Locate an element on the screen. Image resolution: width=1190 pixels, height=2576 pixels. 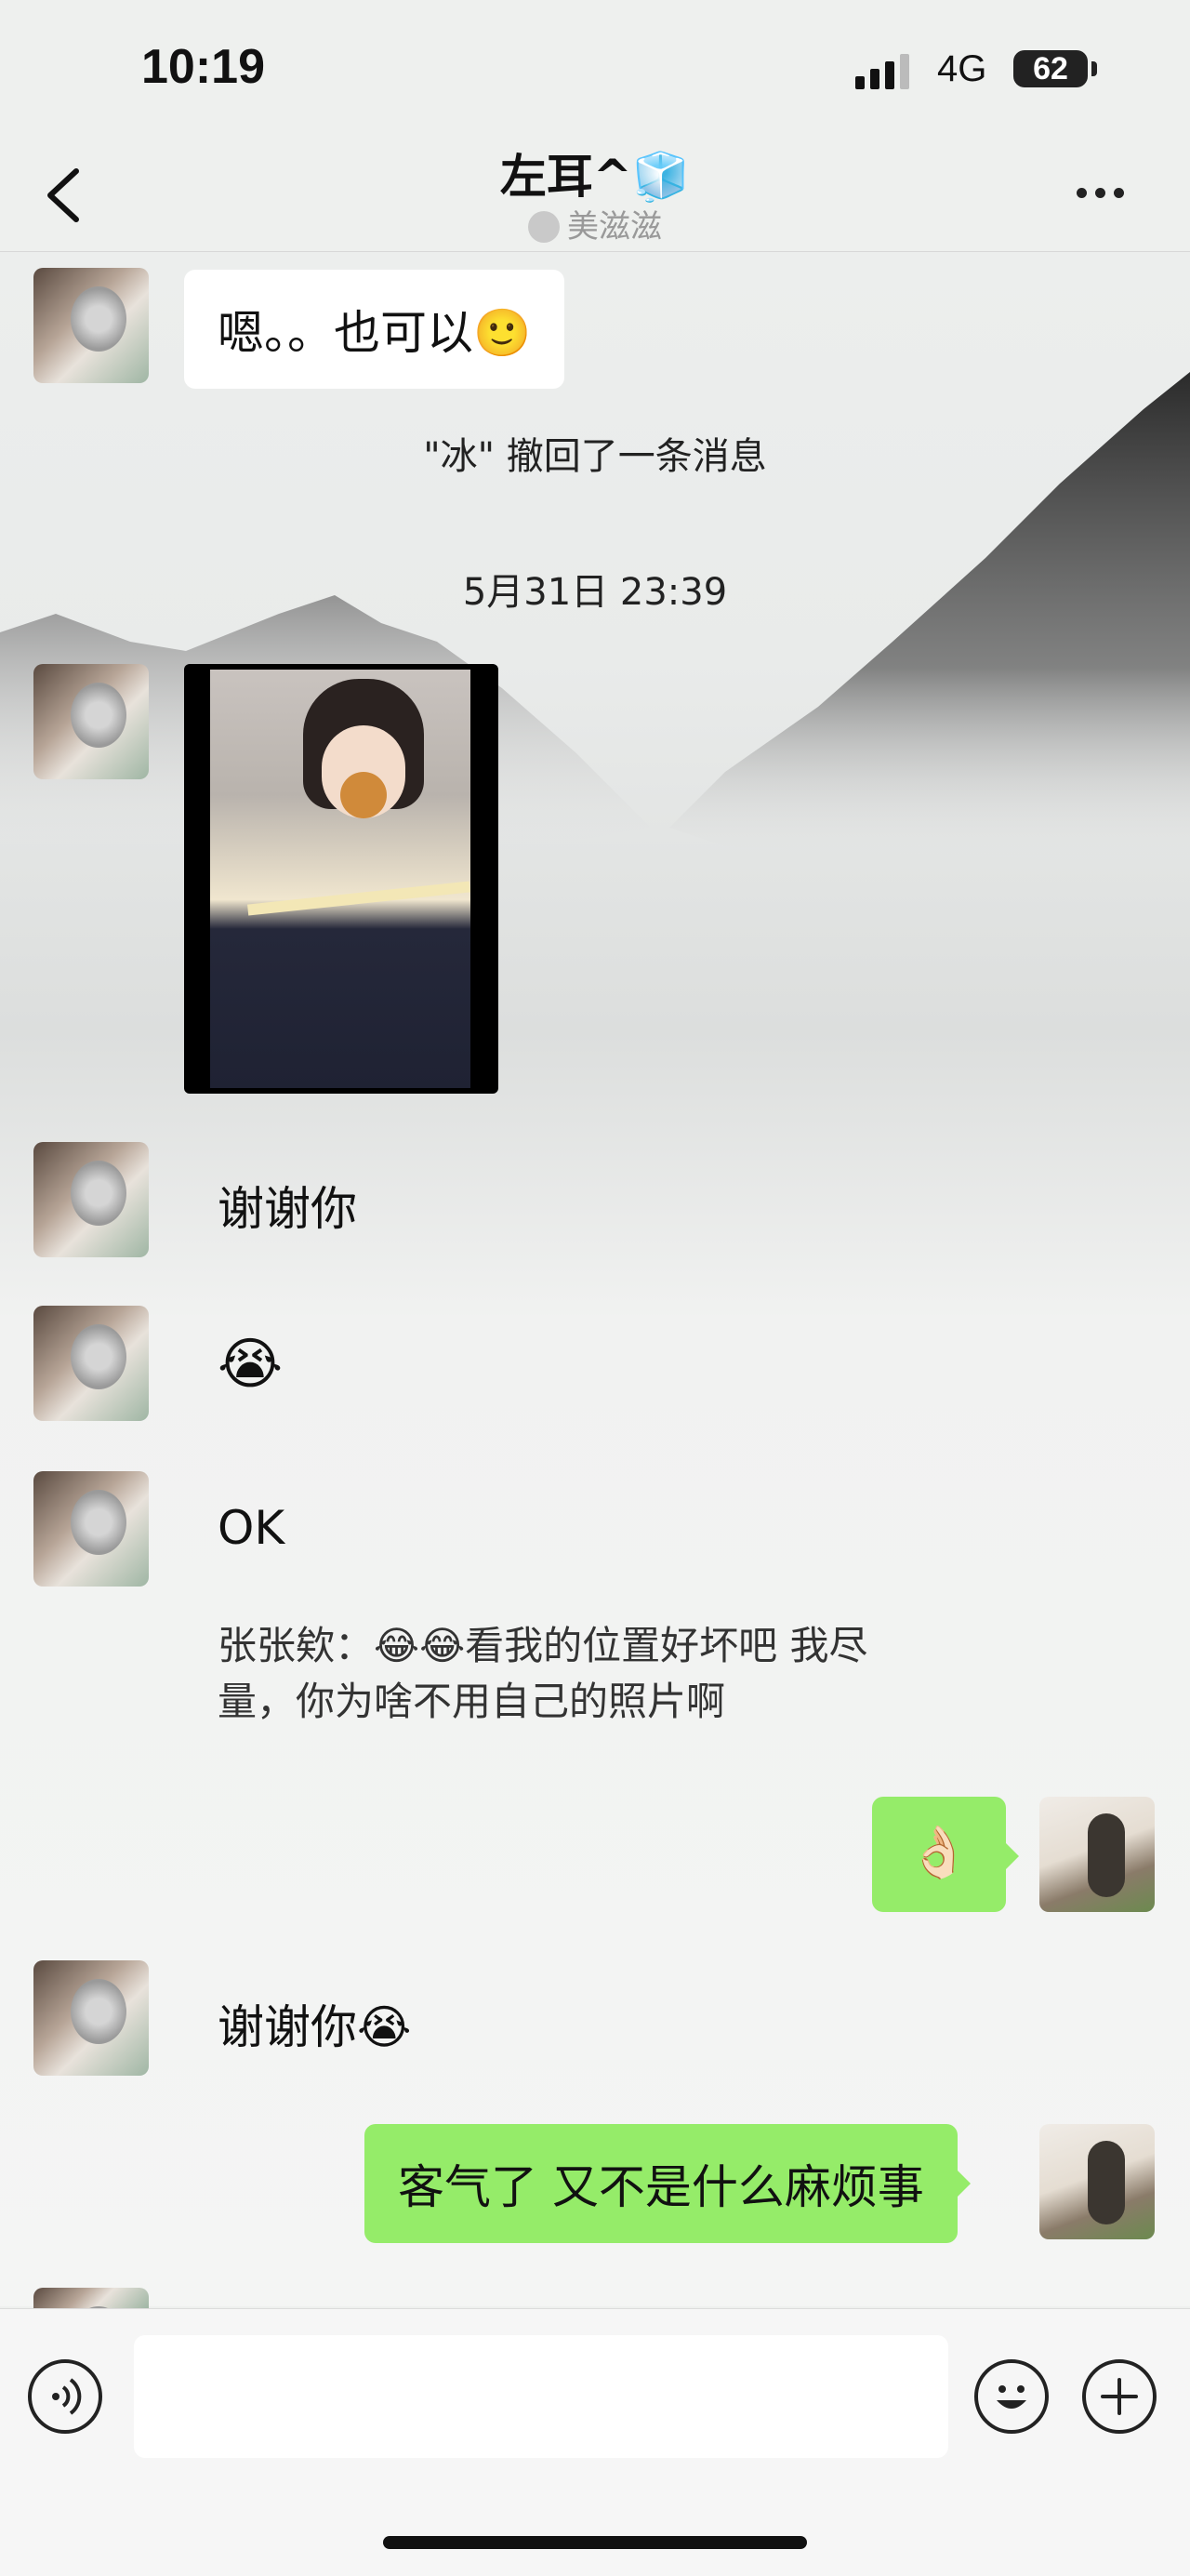
more-icon is located at coordinates (1109, 198).